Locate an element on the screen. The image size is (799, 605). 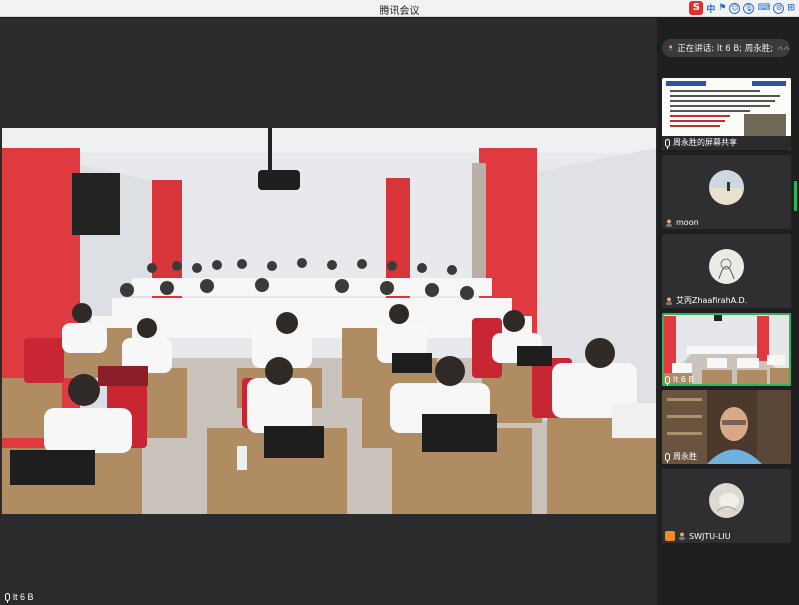
tile-label: 周永胜 is located at coordinates (681, 457).